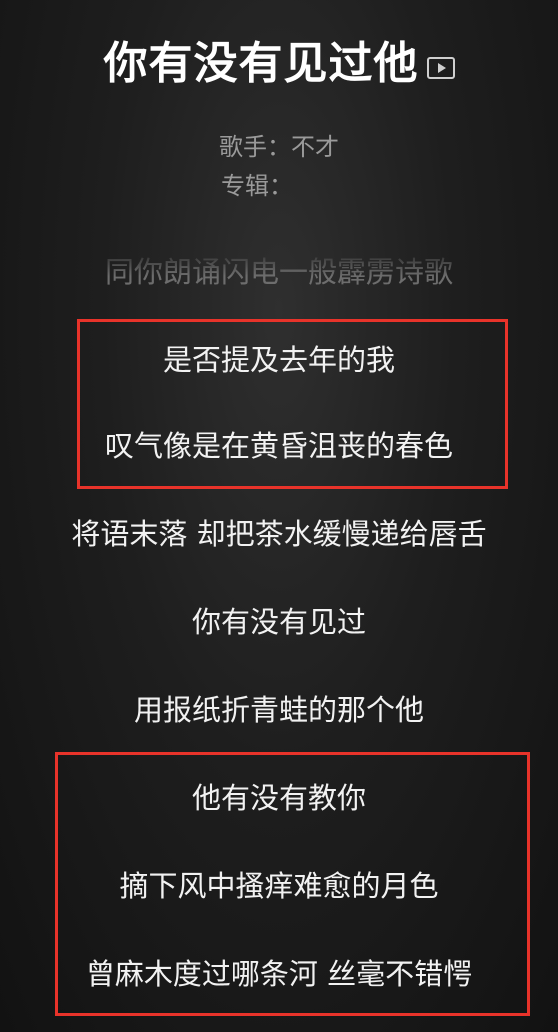 This screenshot has height=1032, width=558. What do you see at coordinates (278, 272) in the screenshot?
I see `lyric-line: 同你朗诵闪电一般霹雳诗歌` at bounding box center [278, 272].